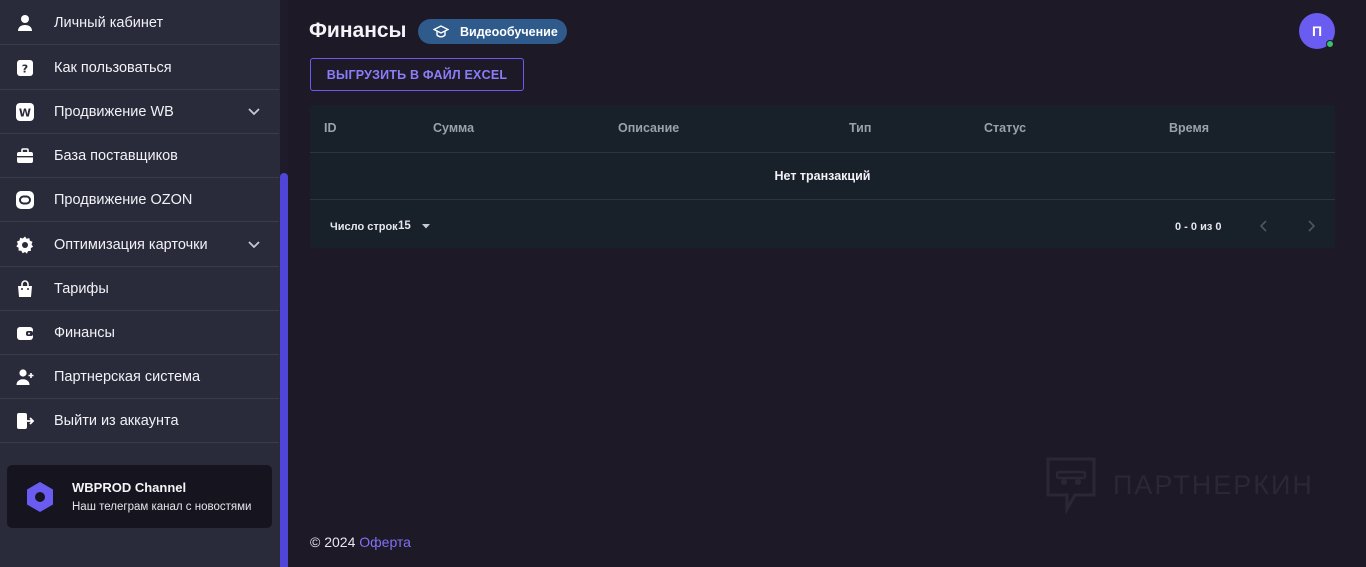 Image resolution: width=1366 pixels, height=567 pixels. What do you see at coordinates (109, 22) in the screenshot?
I see `sidebar-item-label: Личный кабинет` at bounding box center [109, 22].